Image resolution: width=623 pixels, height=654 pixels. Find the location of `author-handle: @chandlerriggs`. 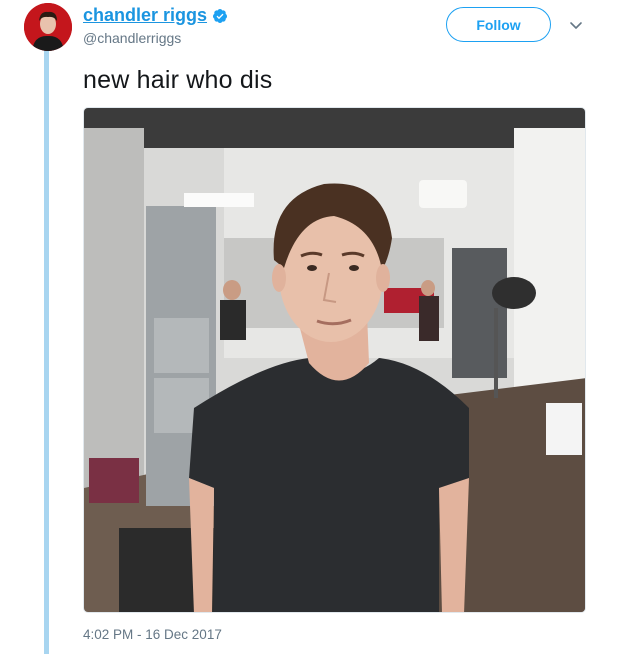

author-handle: @chandlerriggs is located at coordinates (132, 38).